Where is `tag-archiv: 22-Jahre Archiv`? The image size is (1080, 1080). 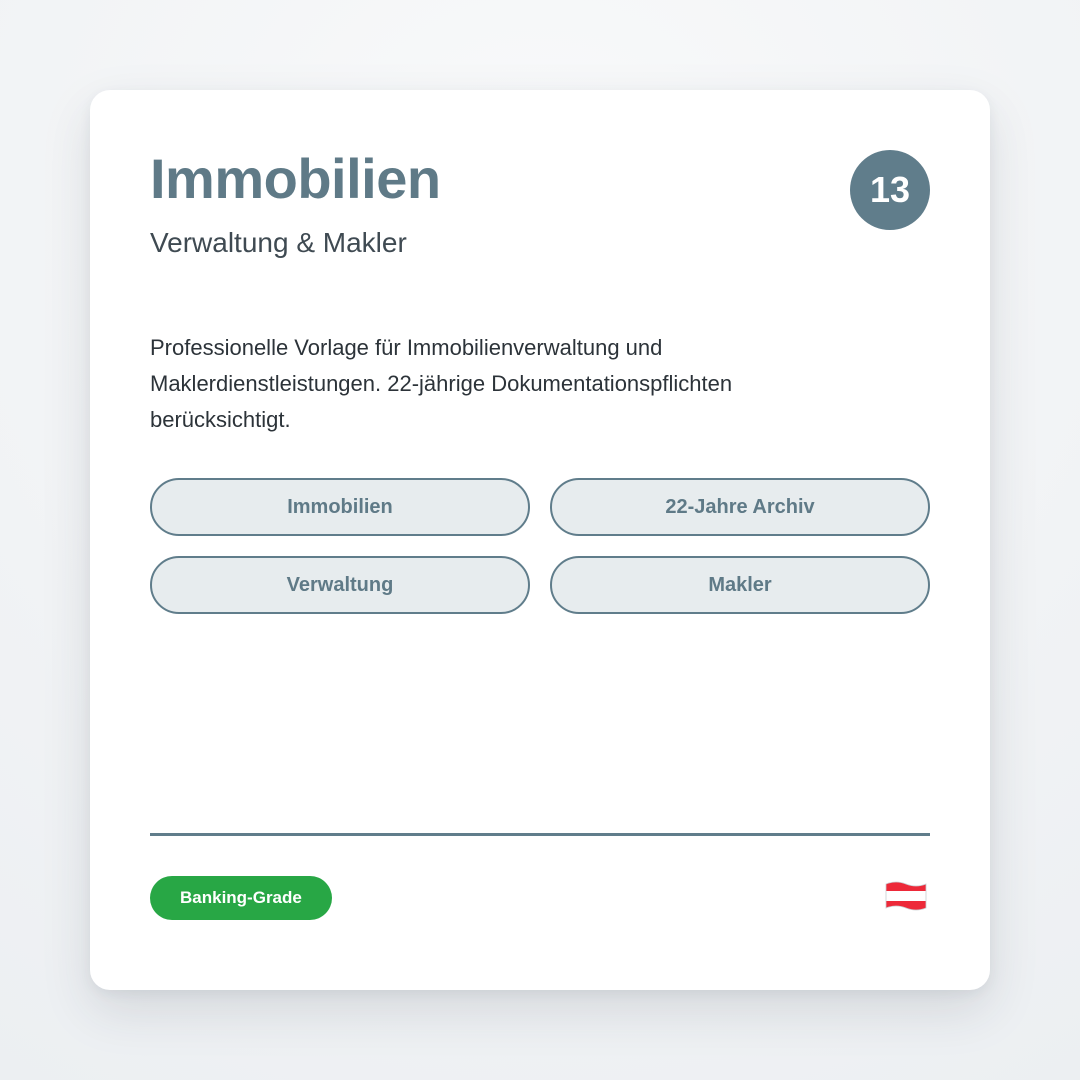 tag-archiv: 22-Jahre Archiv is located at coordinates (740, 507).